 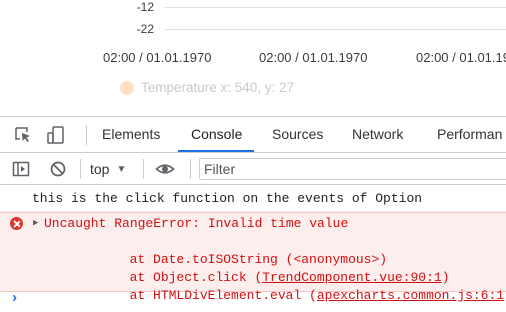 I want to click on tab-sources: Sources, so click(x=297, y=135).